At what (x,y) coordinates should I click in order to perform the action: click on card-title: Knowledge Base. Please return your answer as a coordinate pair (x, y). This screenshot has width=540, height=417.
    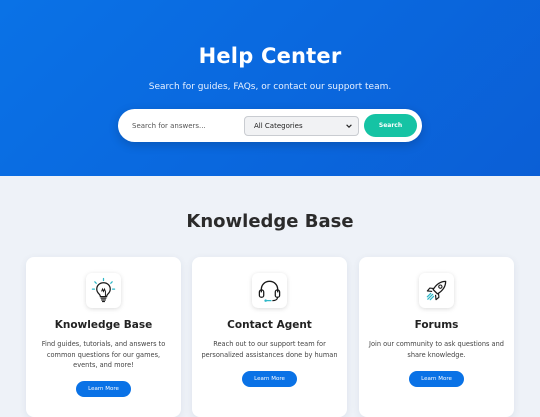
    Looking at the image, I should click on (103, 325).